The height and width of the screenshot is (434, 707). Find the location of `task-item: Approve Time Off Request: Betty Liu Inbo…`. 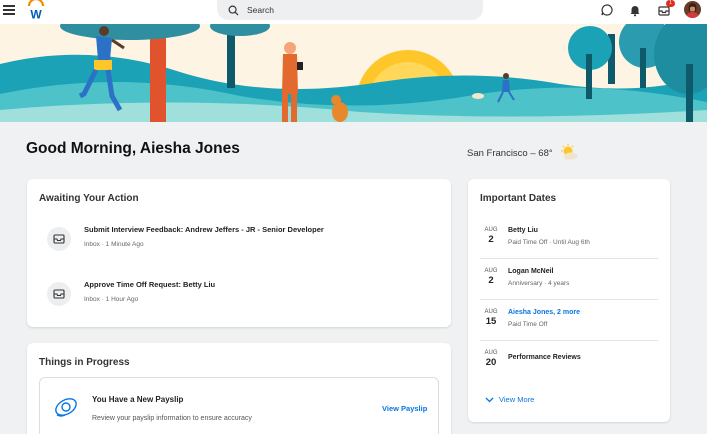

task-item: Approve Time Off Request: Betty Liu Inbo… is located at coordinates (239, 294).